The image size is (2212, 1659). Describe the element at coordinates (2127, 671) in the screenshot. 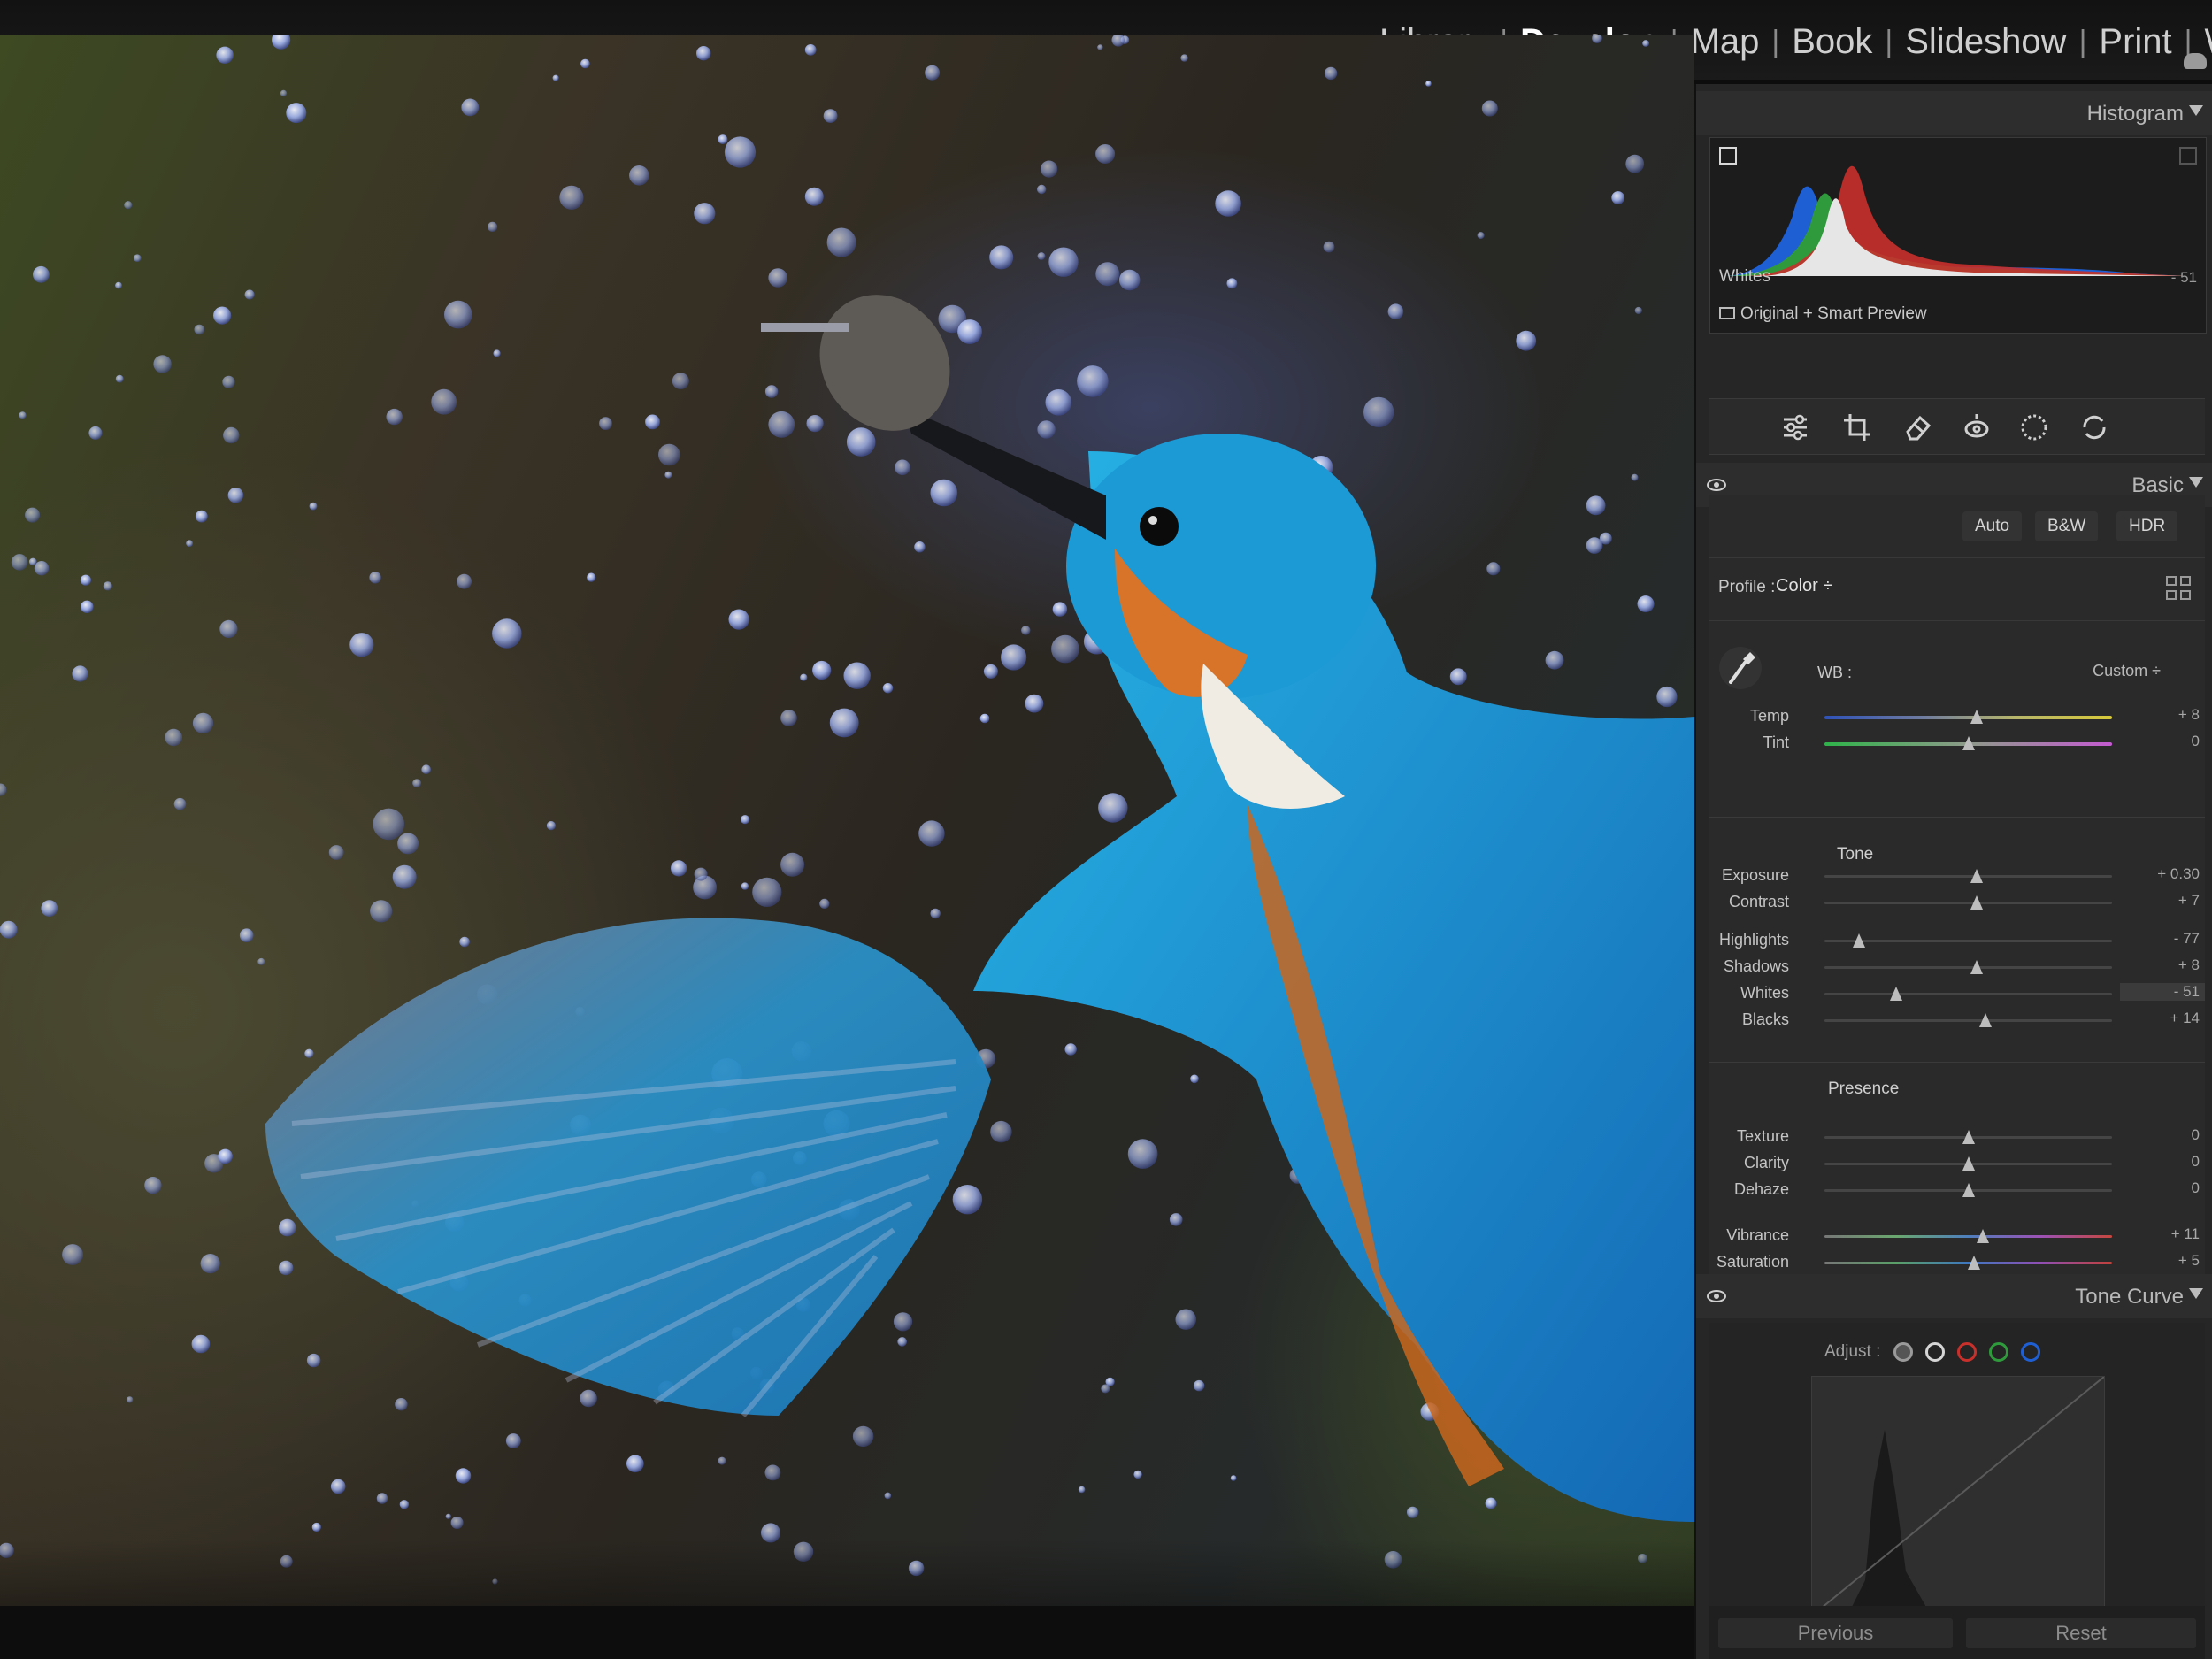

I see `wb-select: Custom ÷` at that location.